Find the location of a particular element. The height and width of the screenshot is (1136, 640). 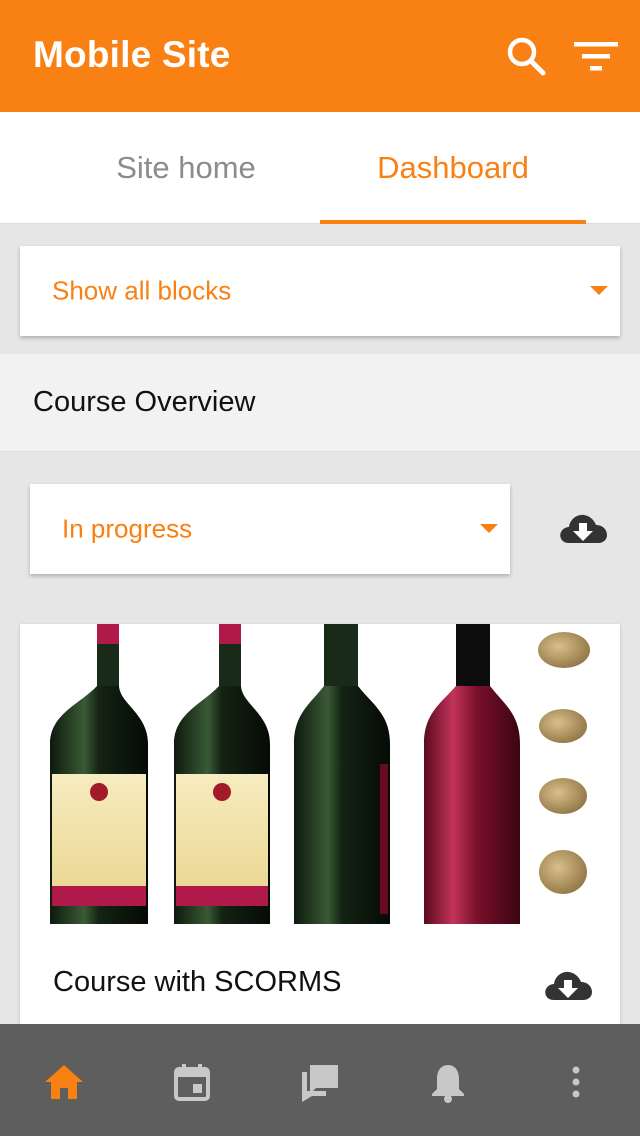

site-title: Mobile Site is located at coordinates (132, 54).